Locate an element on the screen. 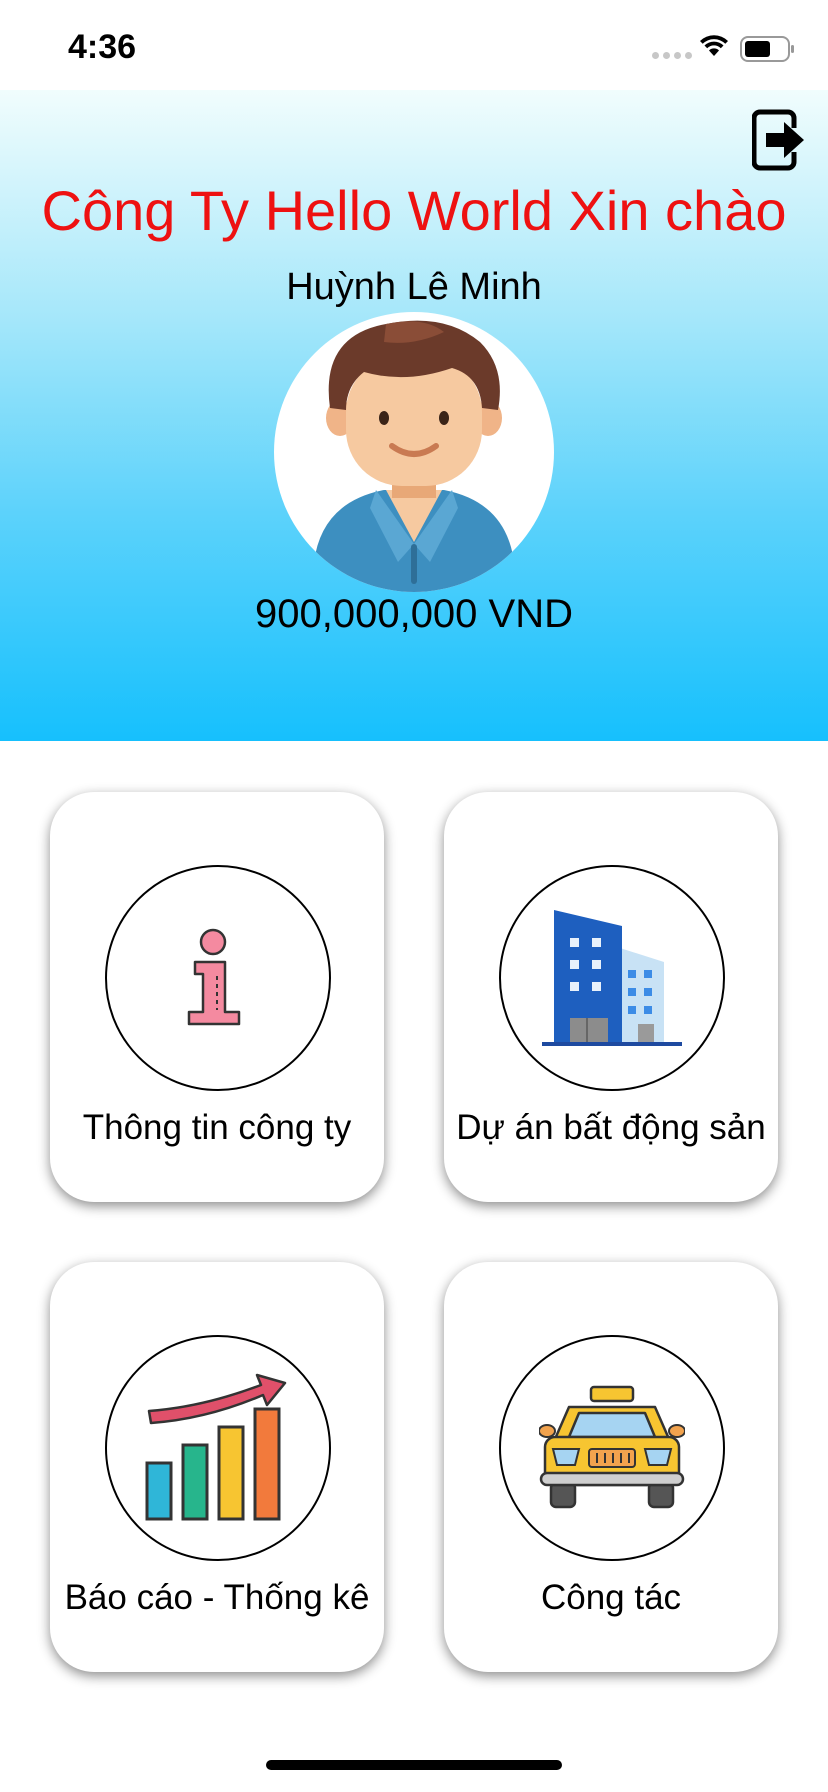 The height and width of the screenshot is (1792, 828). menu-card-real-estate-projects: Dự án bất động sản is located at coordinates (611, 997).